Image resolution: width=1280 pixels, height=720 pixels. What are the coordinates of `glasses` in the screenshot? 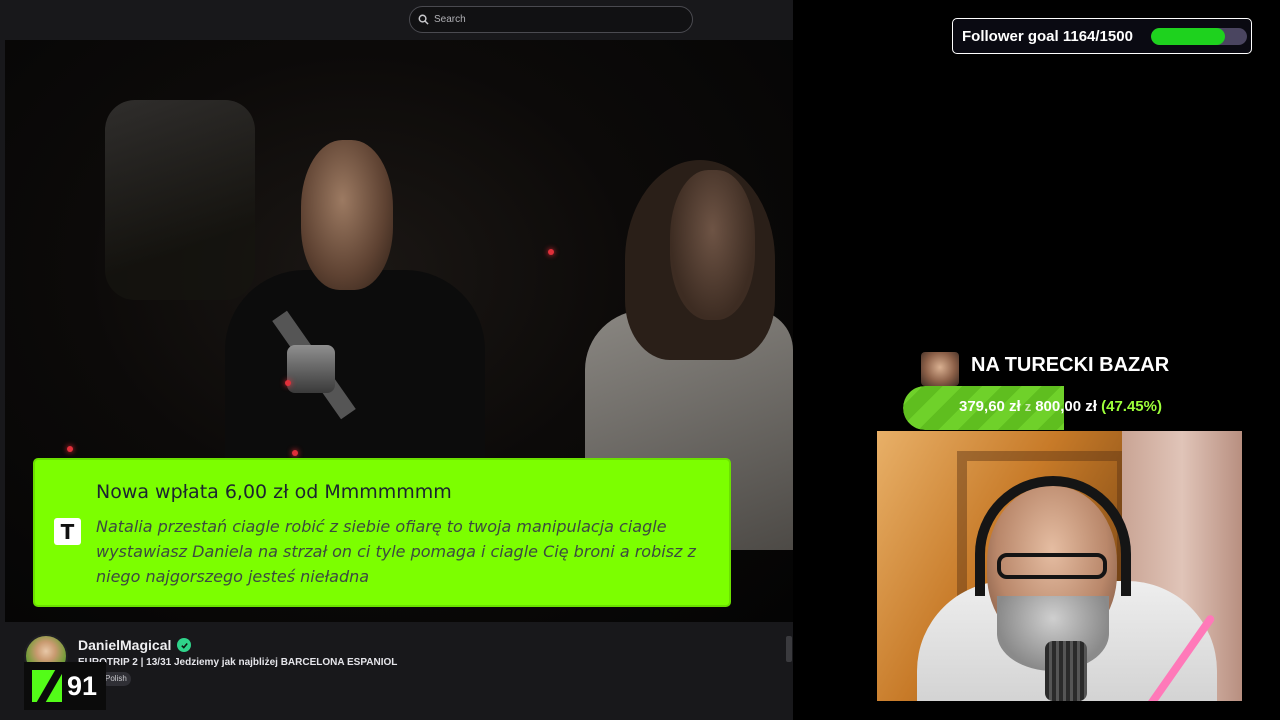 It's located at (1052, 566).